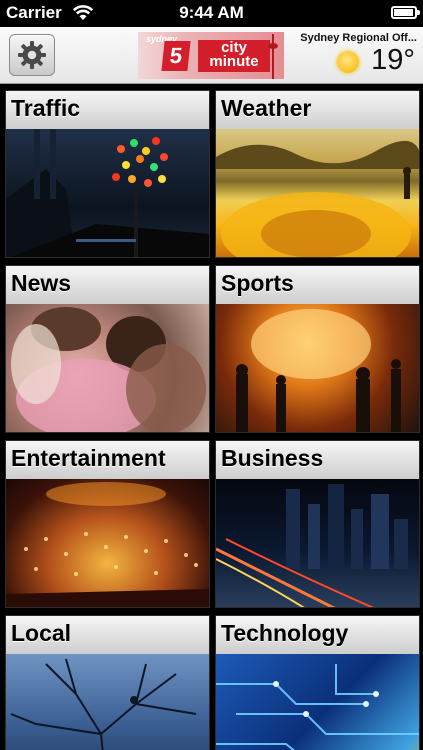 Image resolution: width=423 pixels, height=750 pixels. I want to click on tile-header: Weather, so click(317, 110).